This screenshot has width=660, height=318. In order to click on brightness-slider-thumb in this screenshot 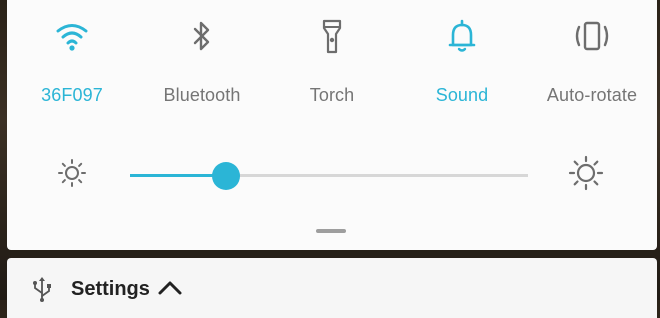, I will do `click(225, 176)`.